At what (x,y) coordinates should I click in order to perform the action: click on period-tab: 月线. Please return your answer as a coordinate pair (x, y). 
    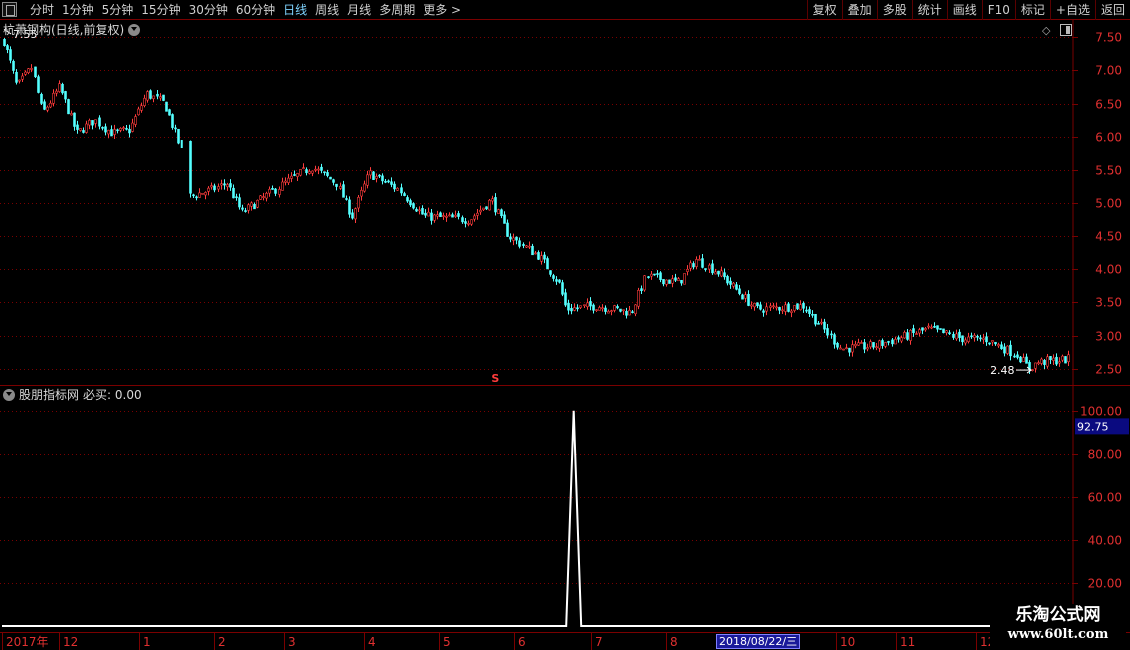
    Looking at the image, I should click on (359, 10).